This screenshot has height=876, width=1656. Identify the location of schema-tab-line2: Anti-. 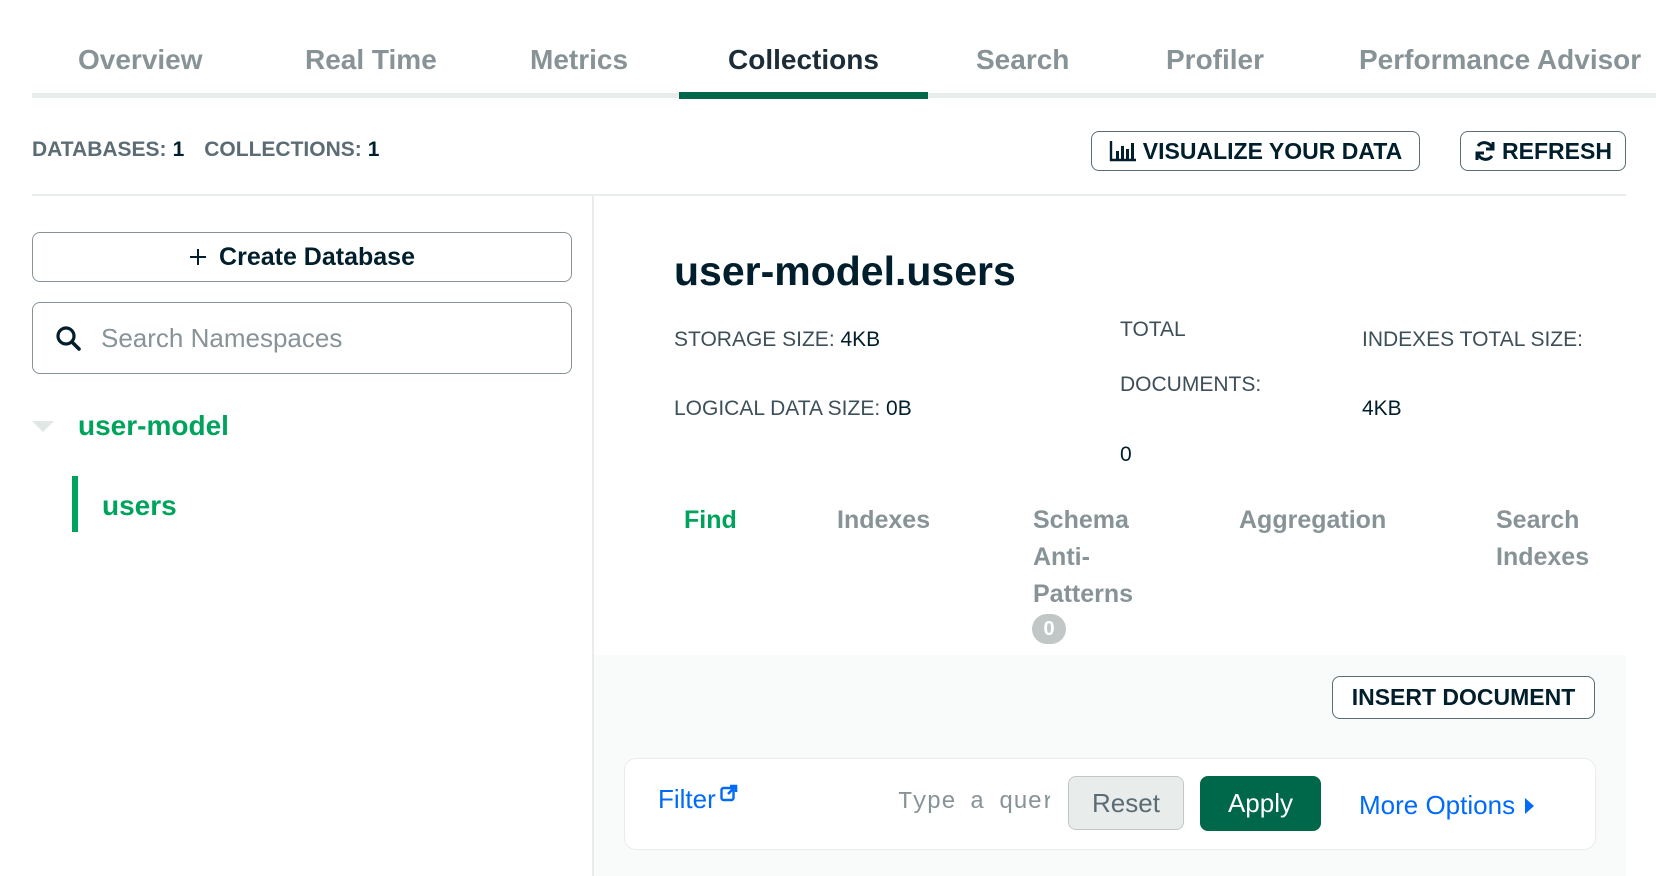
(1061, 557).